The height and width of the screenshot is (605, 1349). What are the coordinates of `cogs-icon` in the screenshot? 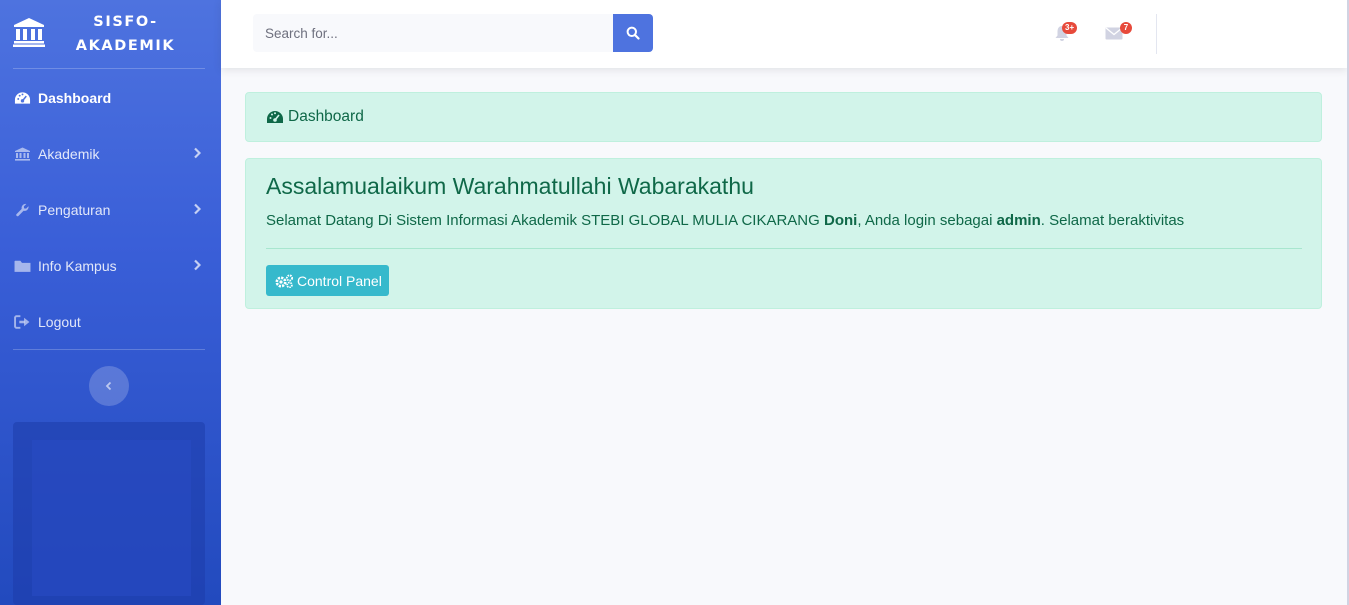 It's located at (284, 280).